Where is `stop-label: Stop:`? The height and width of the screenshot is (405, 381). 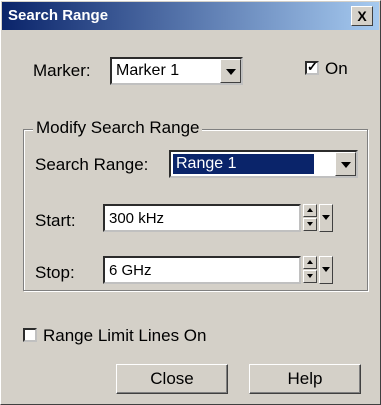
stop-label: Stop: is located at coordinates (55, 272).